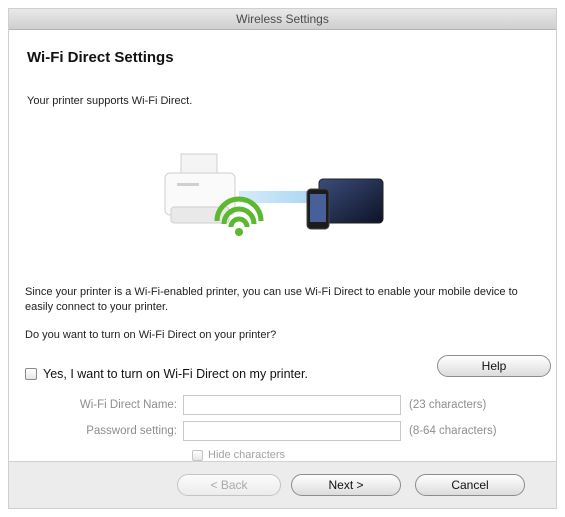 The image size is (565, 517). I want to click on button-bar: < Back Next > Cancel, so click(282, 484).